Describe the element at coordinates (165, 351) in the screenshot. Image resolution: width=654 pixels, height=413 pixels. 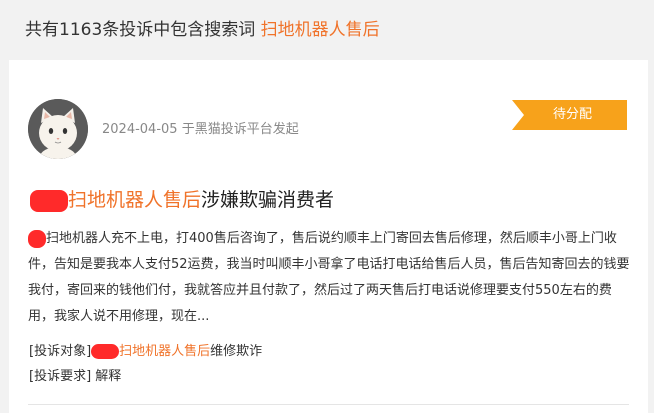
I see `complaint-target-keyword: 扫地机器人售后` at that location.